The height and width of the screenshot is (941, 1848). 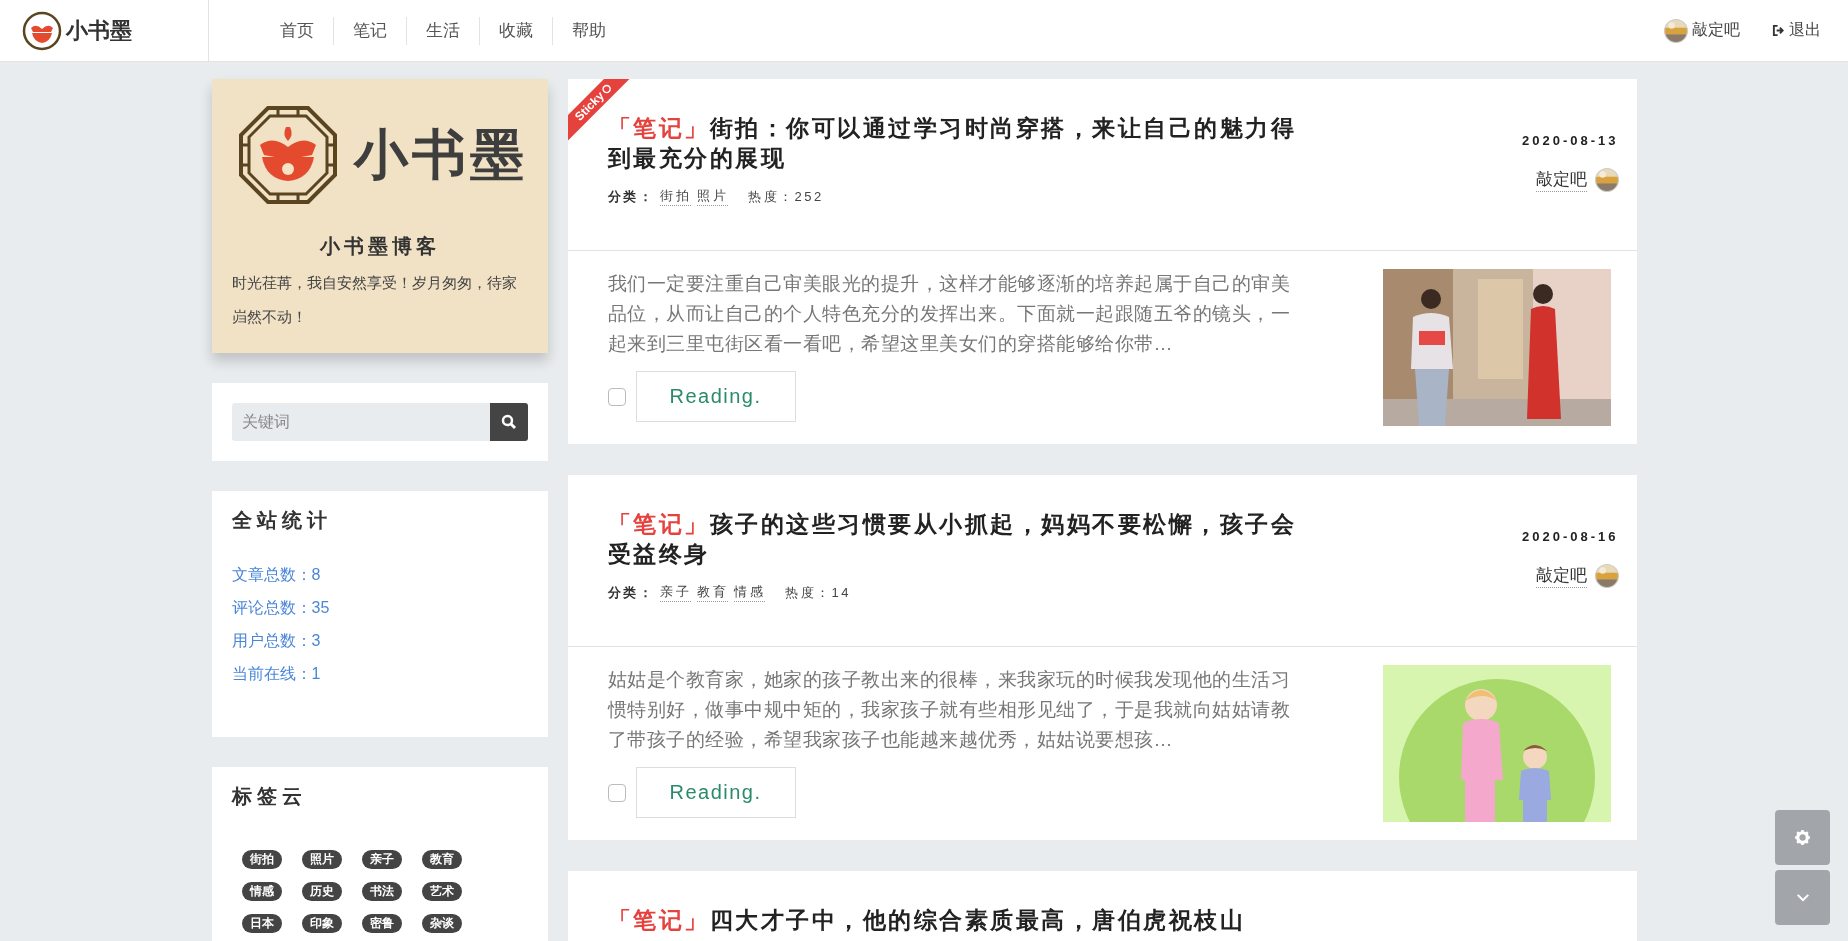 I want to click on tag-pill: 密鲁, so click(x=381, y=923).